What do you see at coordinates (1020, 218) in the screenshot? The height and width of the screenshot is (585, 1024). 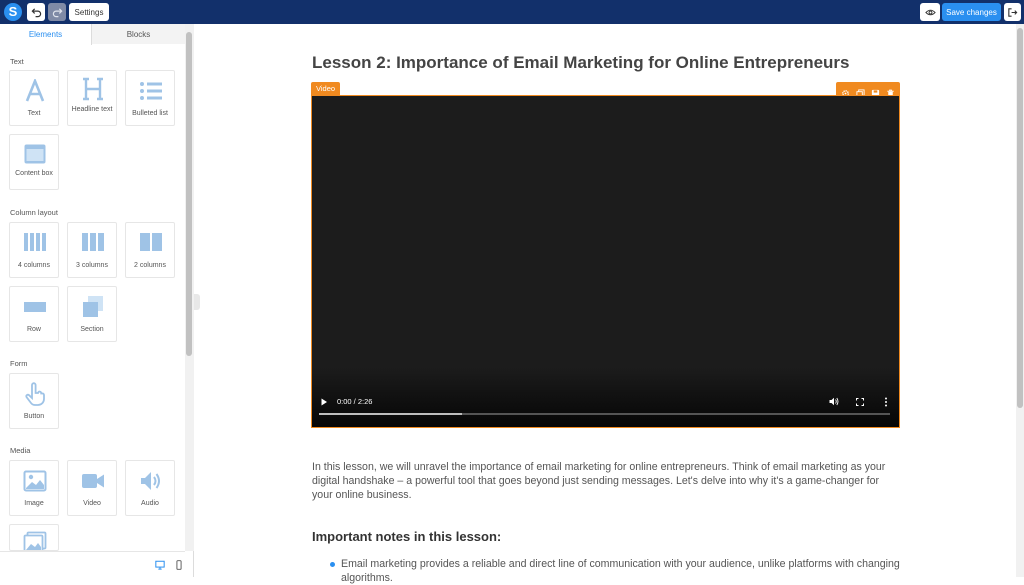 I see `canvas-scroll-thumb` at bounding box center [1020, 218].